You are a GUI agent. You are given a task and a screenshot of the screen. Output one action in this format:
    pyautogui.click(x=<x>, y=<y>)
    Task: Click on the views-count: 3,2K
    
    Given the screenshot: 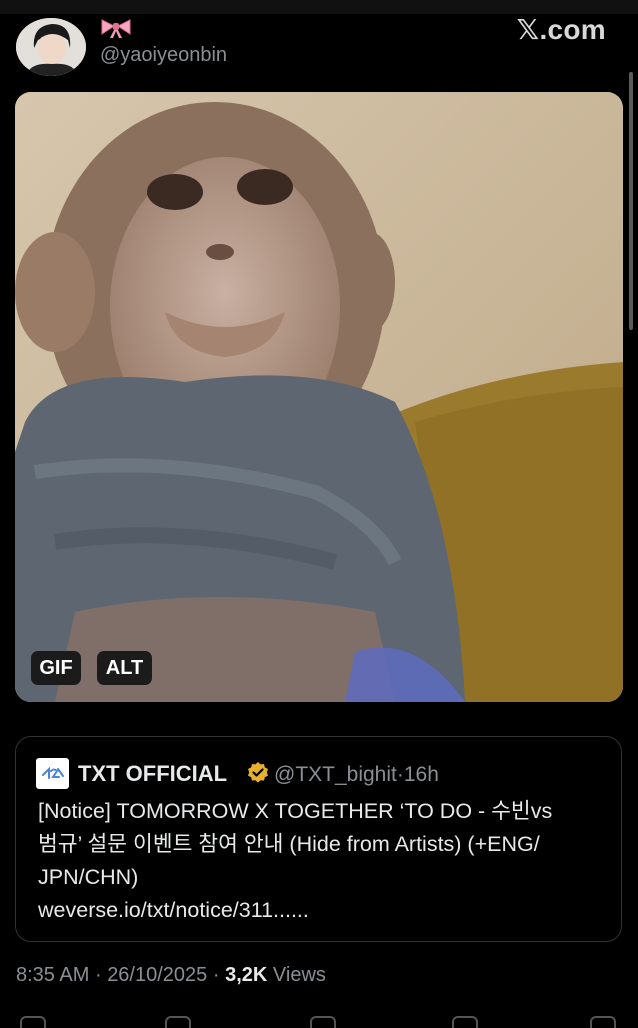 What is the action you would take?
    pyautogui.click(x=246, y=975)
    